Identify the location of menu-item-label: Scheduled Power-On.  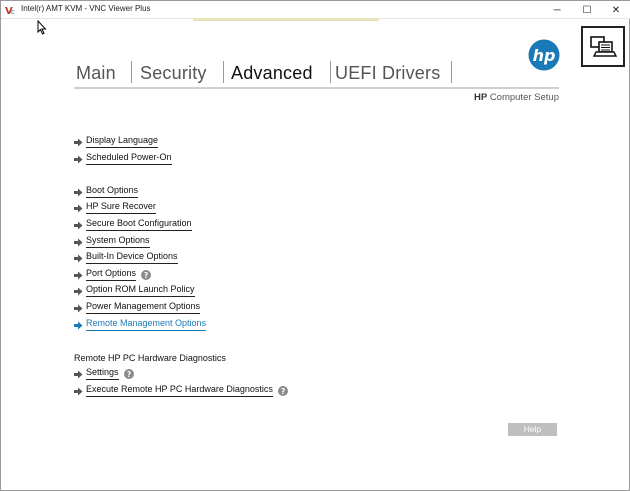
(129, 158).